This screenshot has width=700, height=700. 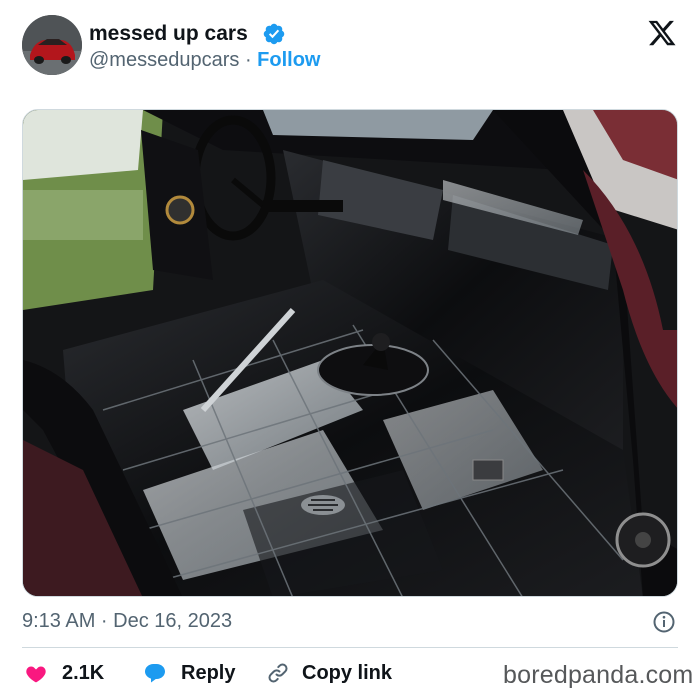 What do you see at coordinates (168, 34) in the screenshot?
I see `display-name: messed up cars` at bounding box center [168, 34].